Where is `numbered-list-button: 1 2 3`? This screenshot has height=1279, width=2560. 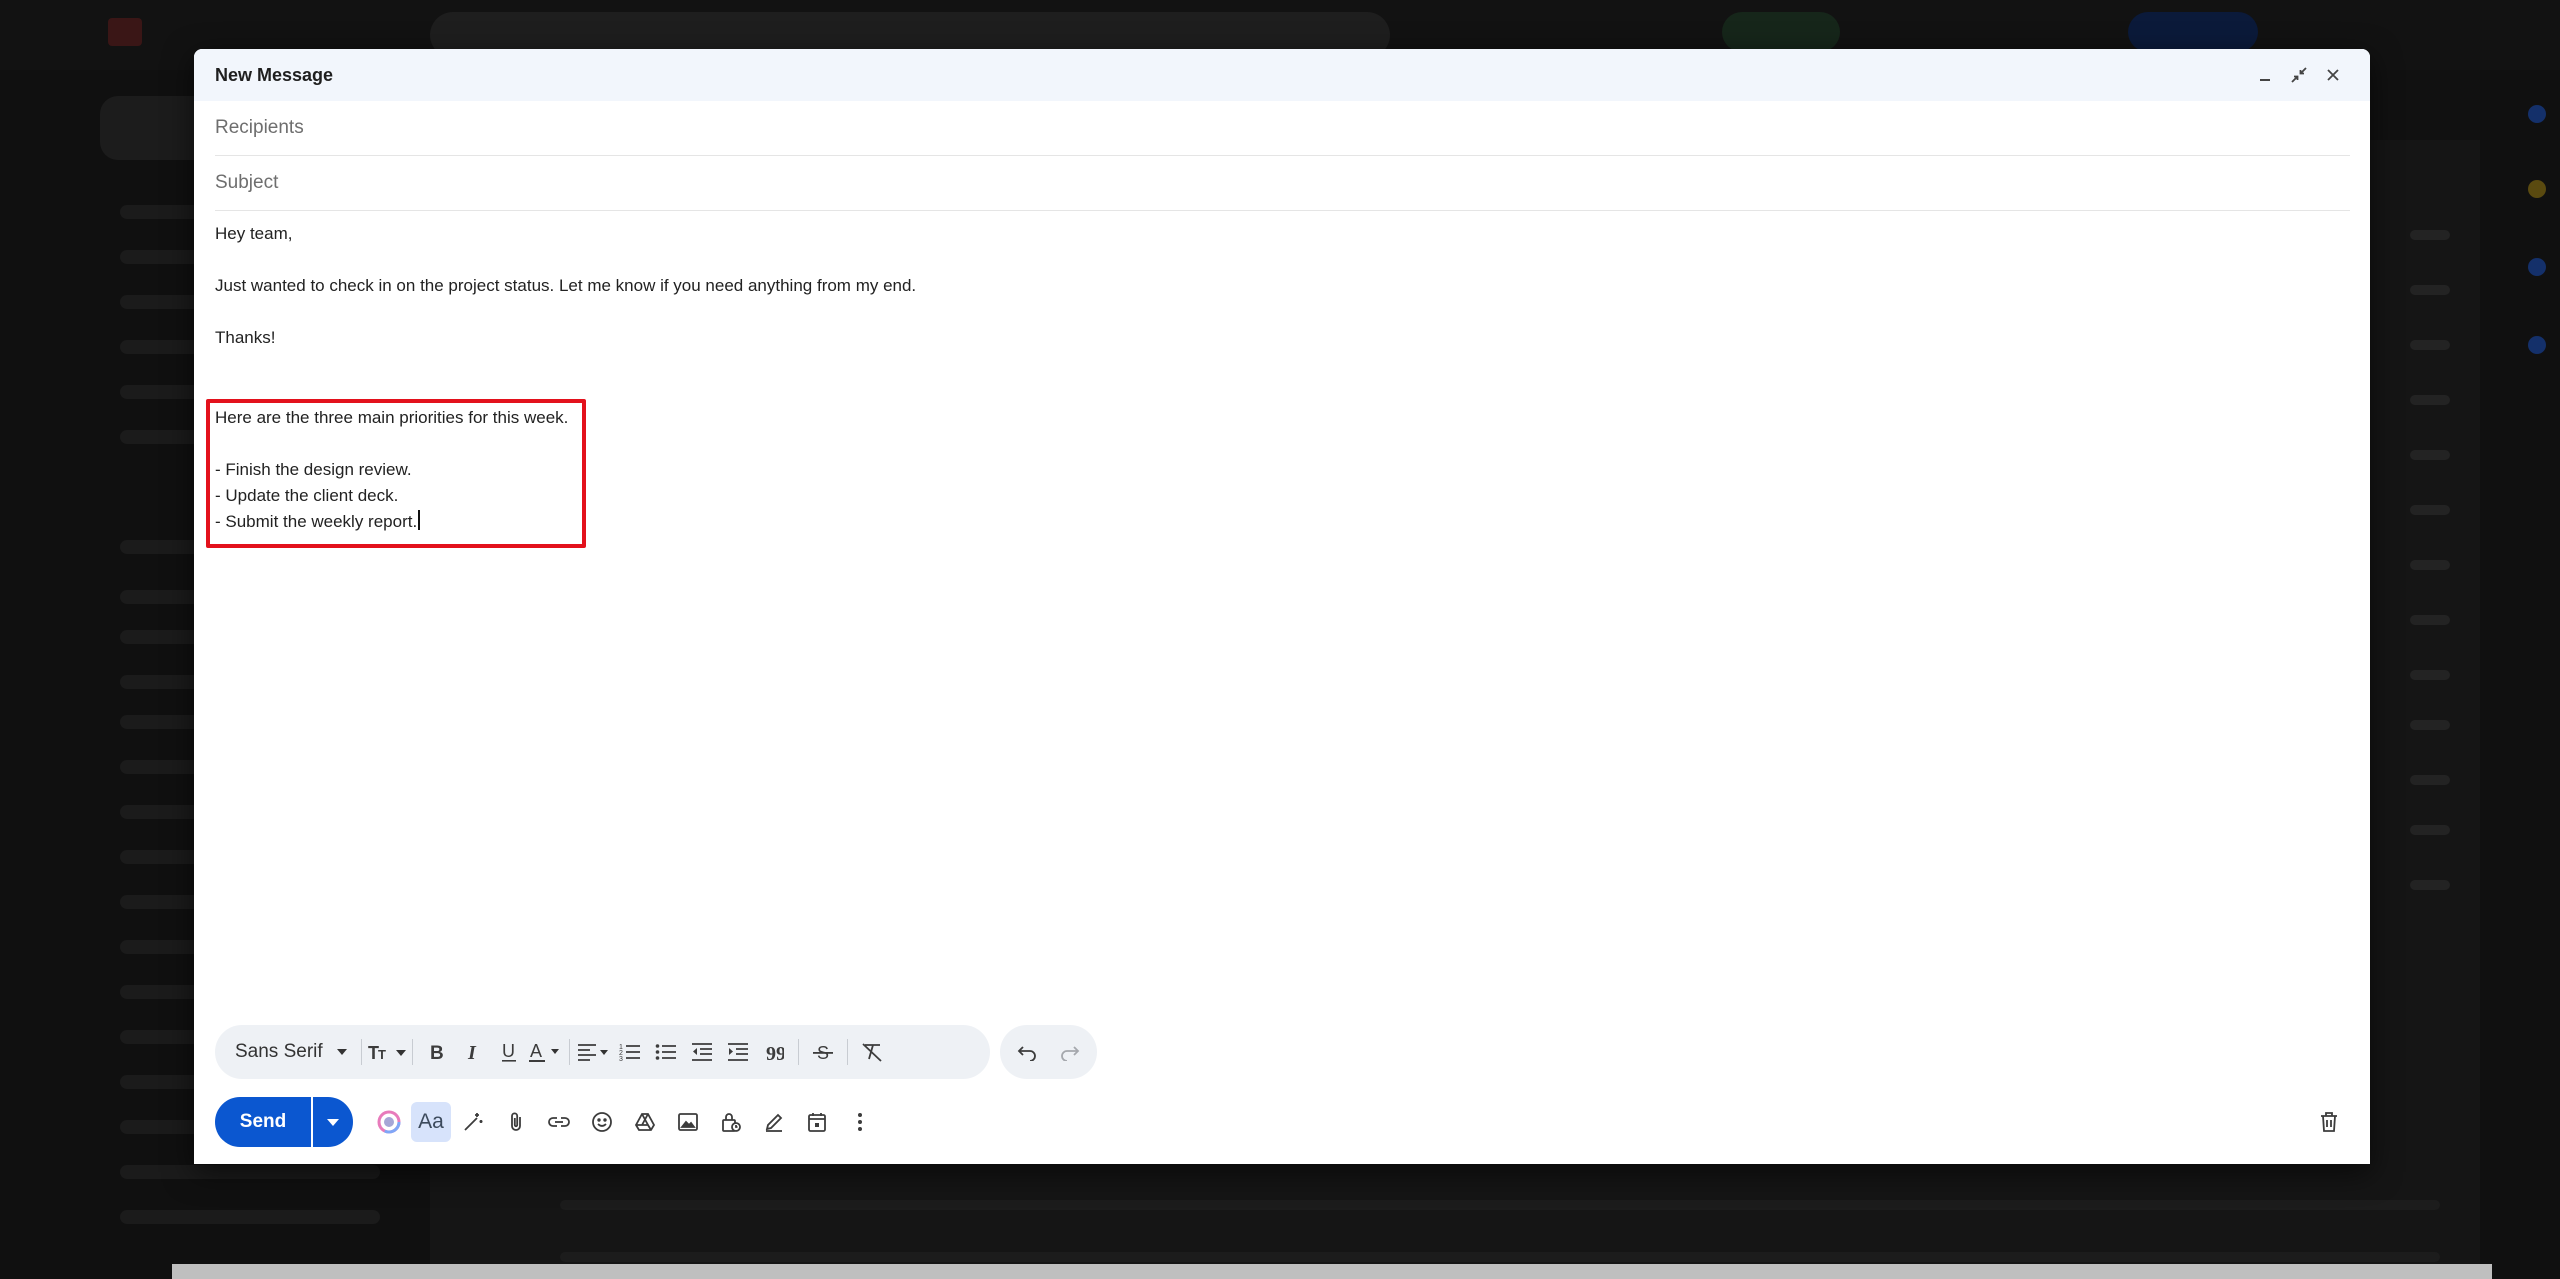 numbered-list-button: 1 2 3 is located at coordinates (630, 1052).